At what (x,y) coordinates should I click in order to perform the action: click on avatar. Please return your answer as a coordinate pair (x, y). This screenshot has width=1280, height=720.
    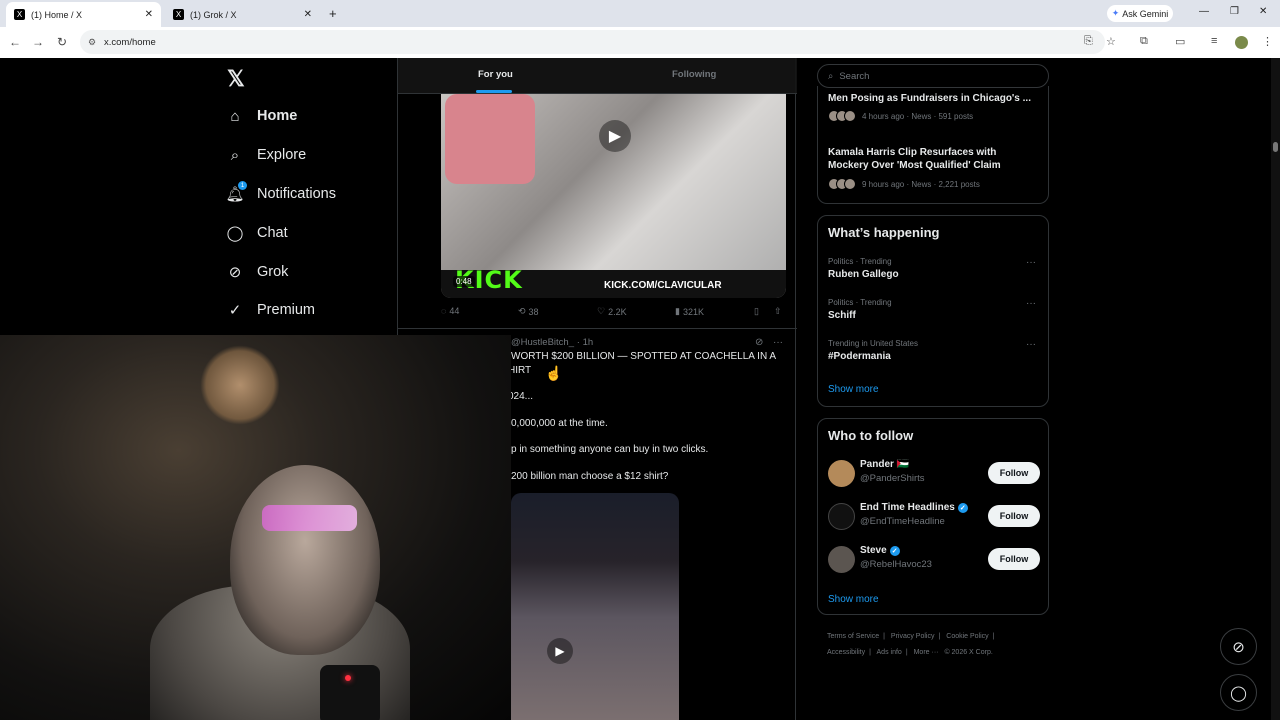
    Looking at the image, I should click on (841, 559).